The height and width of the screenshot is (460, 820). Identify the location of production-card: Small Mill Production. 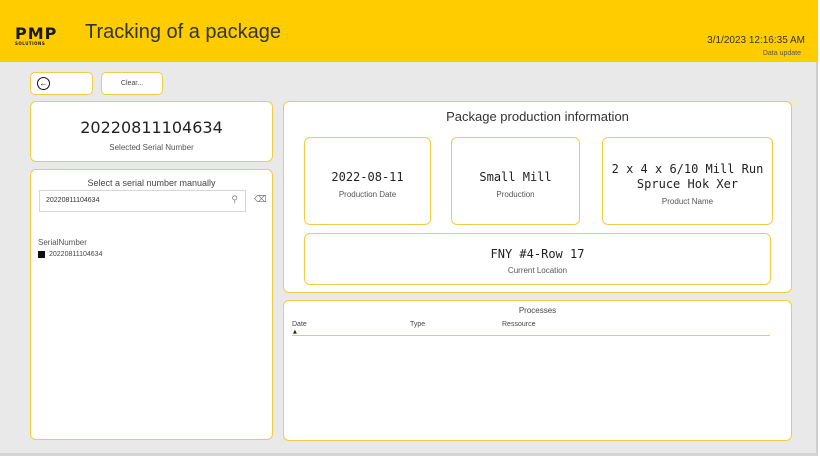
(515, 181).